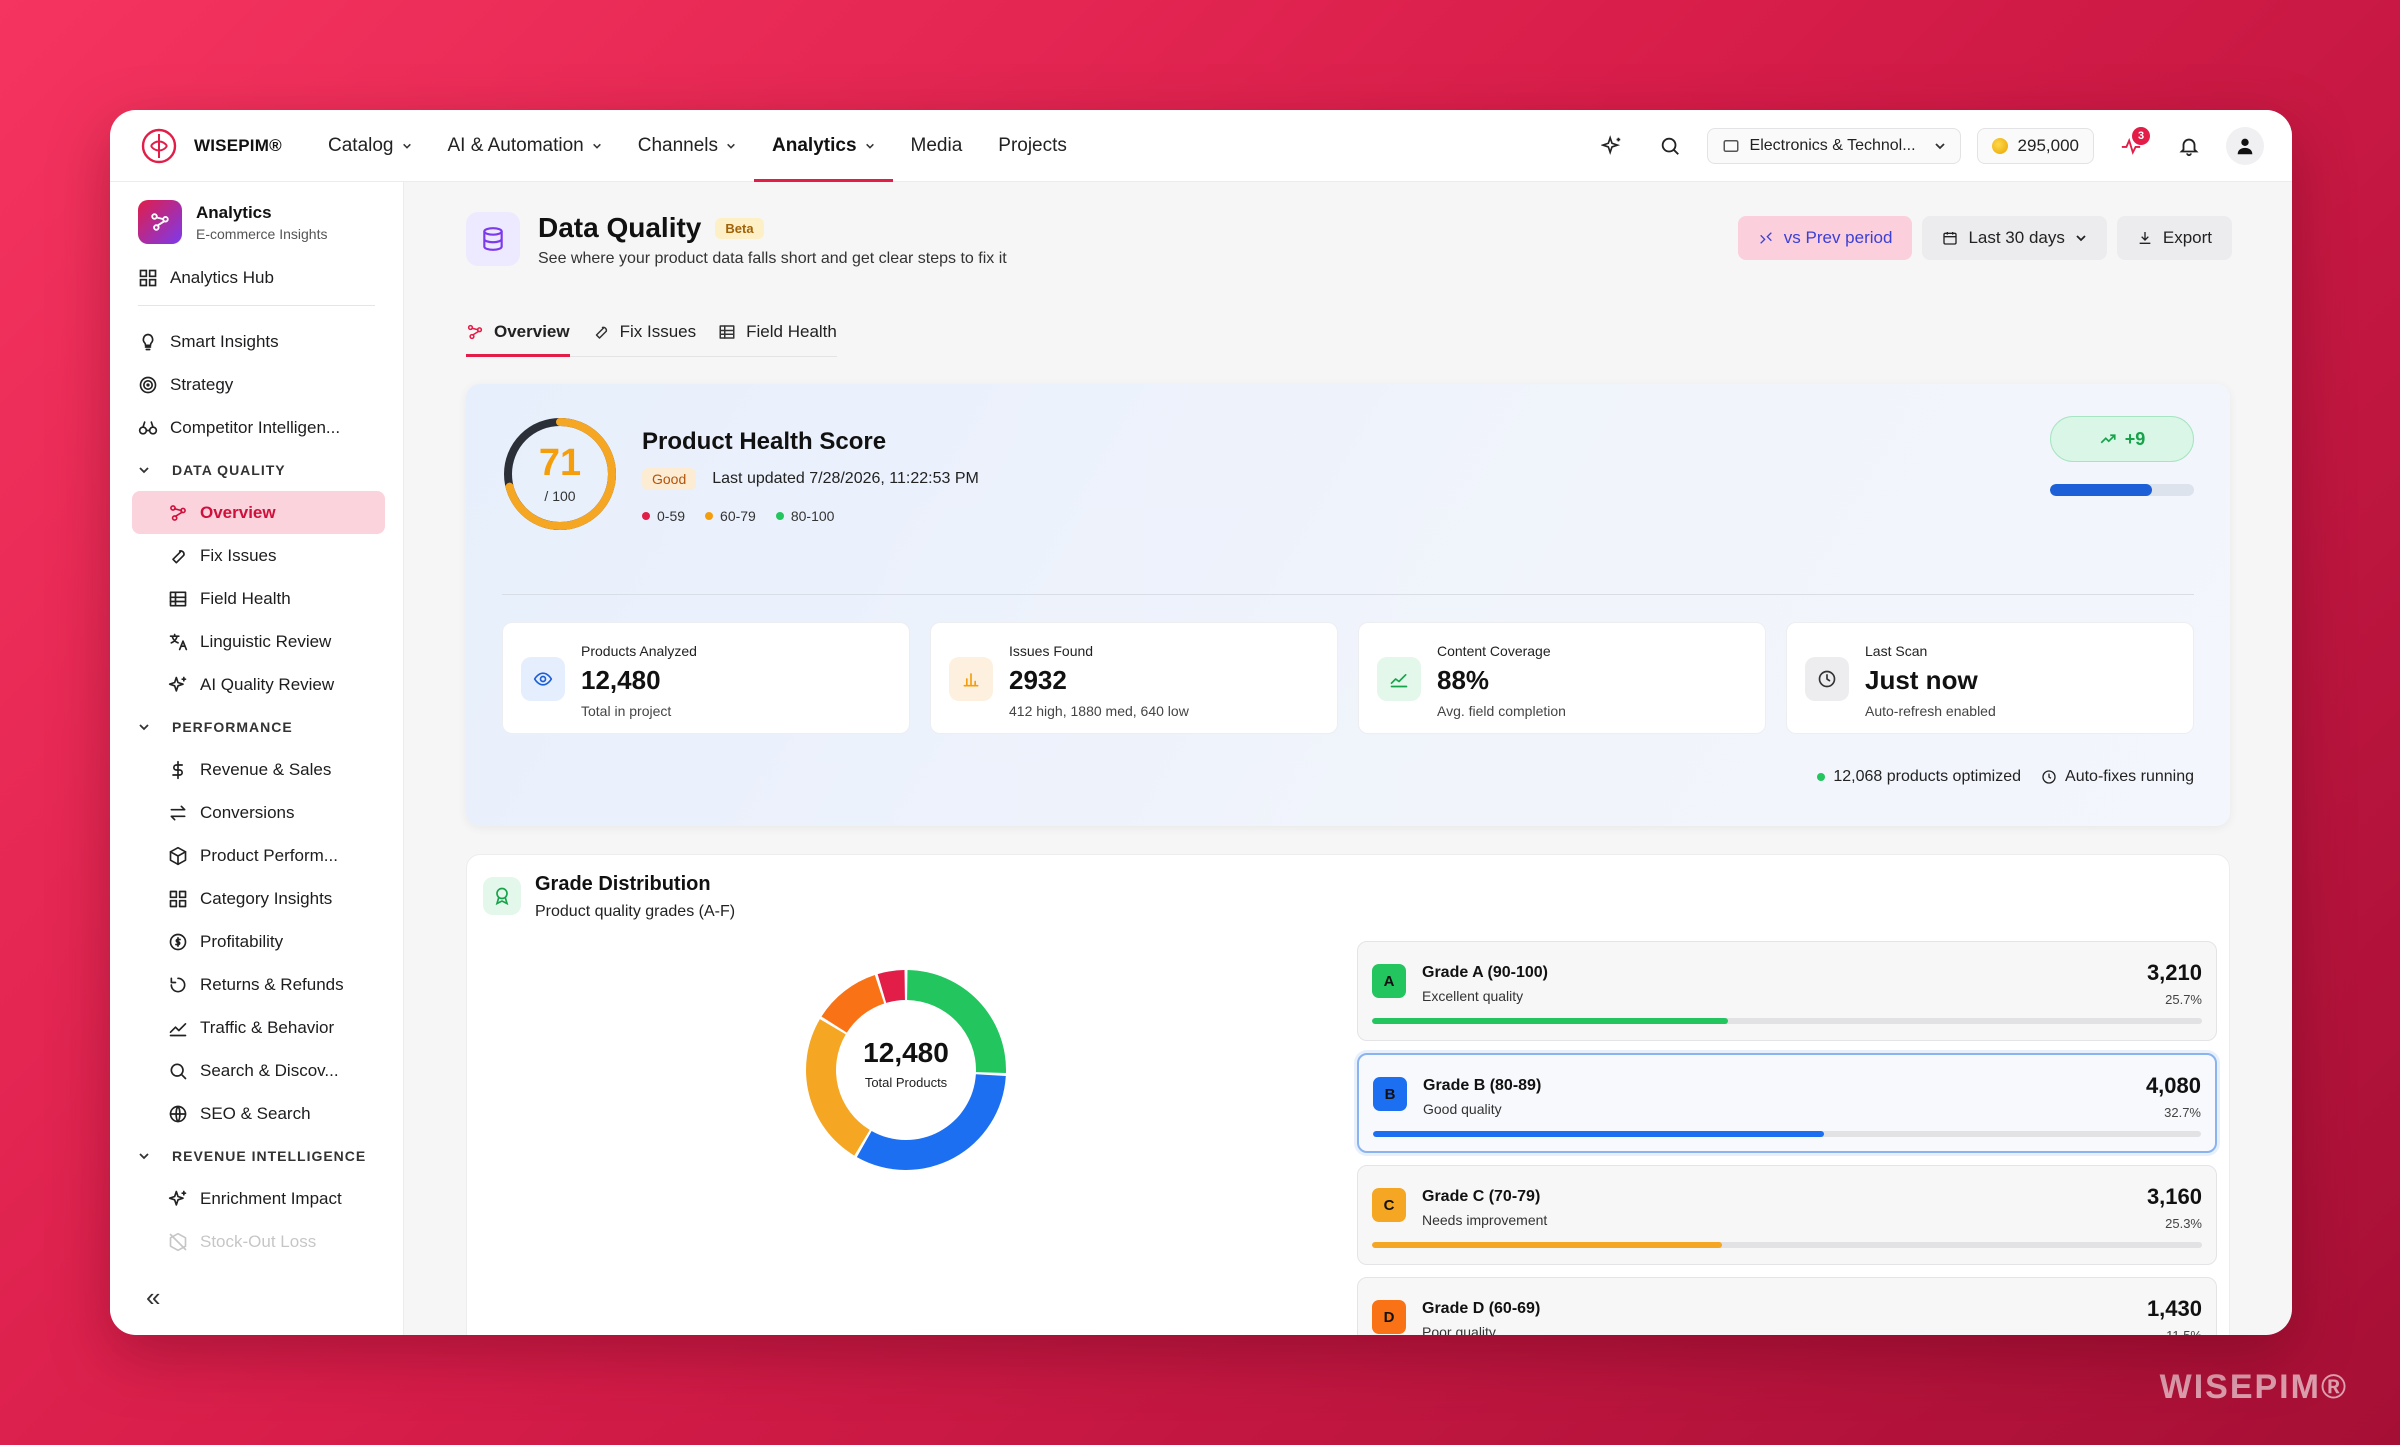 The width and height of the screenshot is (2400, 1445). What do you see at coordinates (2189, 146) in the screenshot?
I see `notifications-button` at bounding box center [2189, 146].